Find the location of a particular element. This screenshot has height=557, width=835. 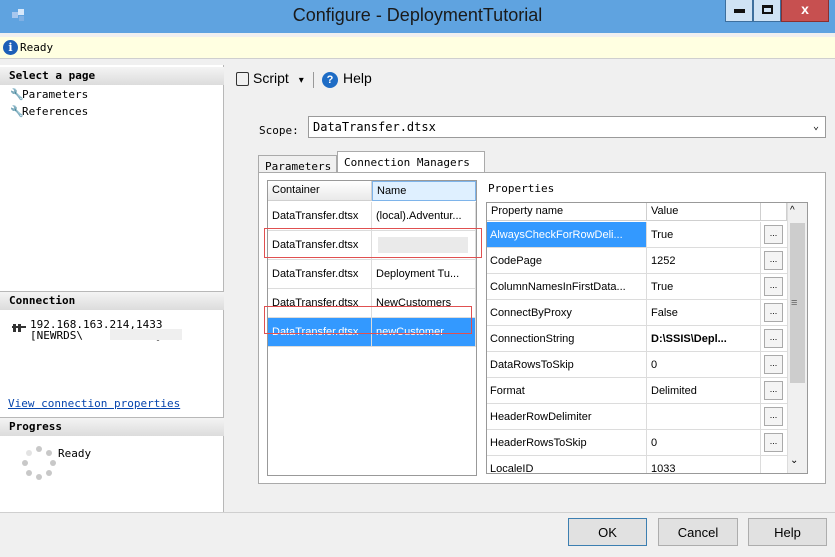

property-row-name: HeaderRowsToSkip is located at coordinates (567, 443).